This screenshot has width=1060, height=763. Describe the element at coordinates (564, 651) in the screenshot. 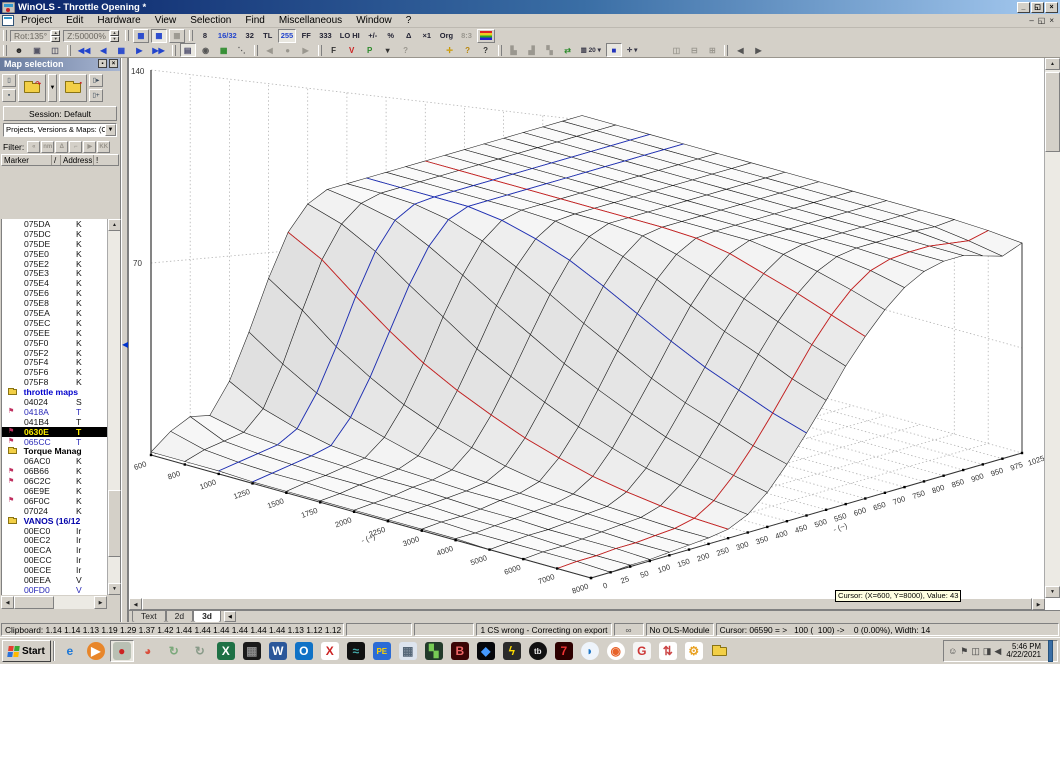

I see `taskbar-icon-seven-app: 7` at that location.